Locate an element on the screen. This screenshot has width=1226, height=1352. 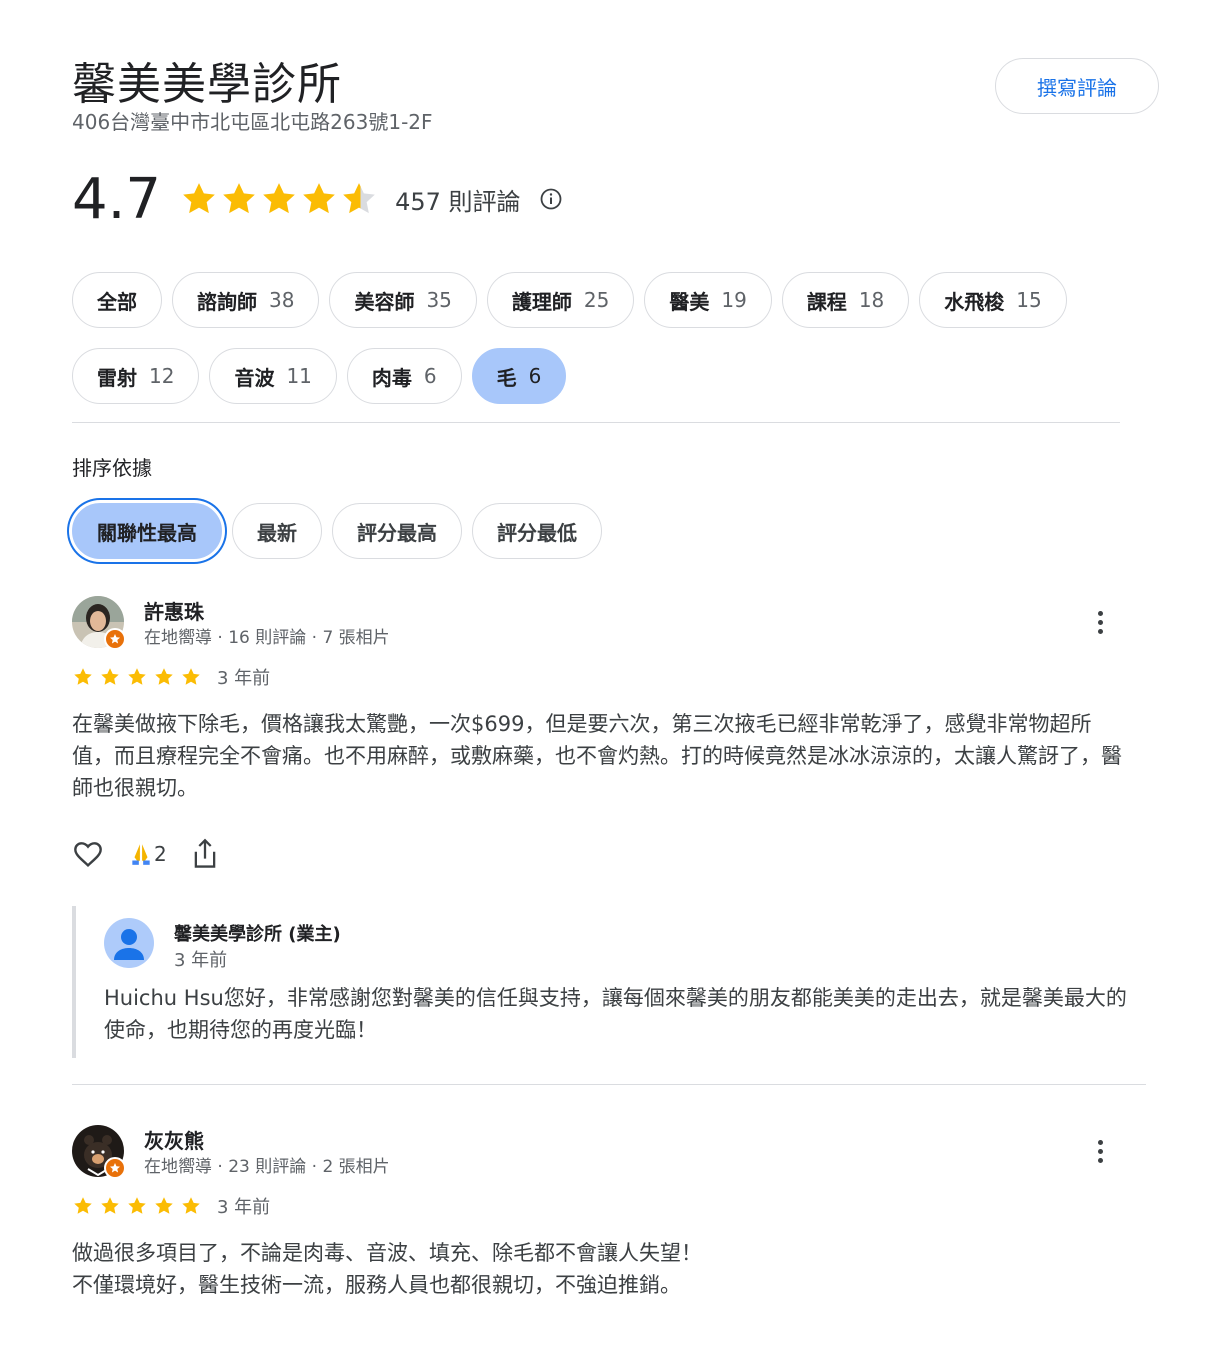
chip-count: 15 is located at coordinates (1029, 300).